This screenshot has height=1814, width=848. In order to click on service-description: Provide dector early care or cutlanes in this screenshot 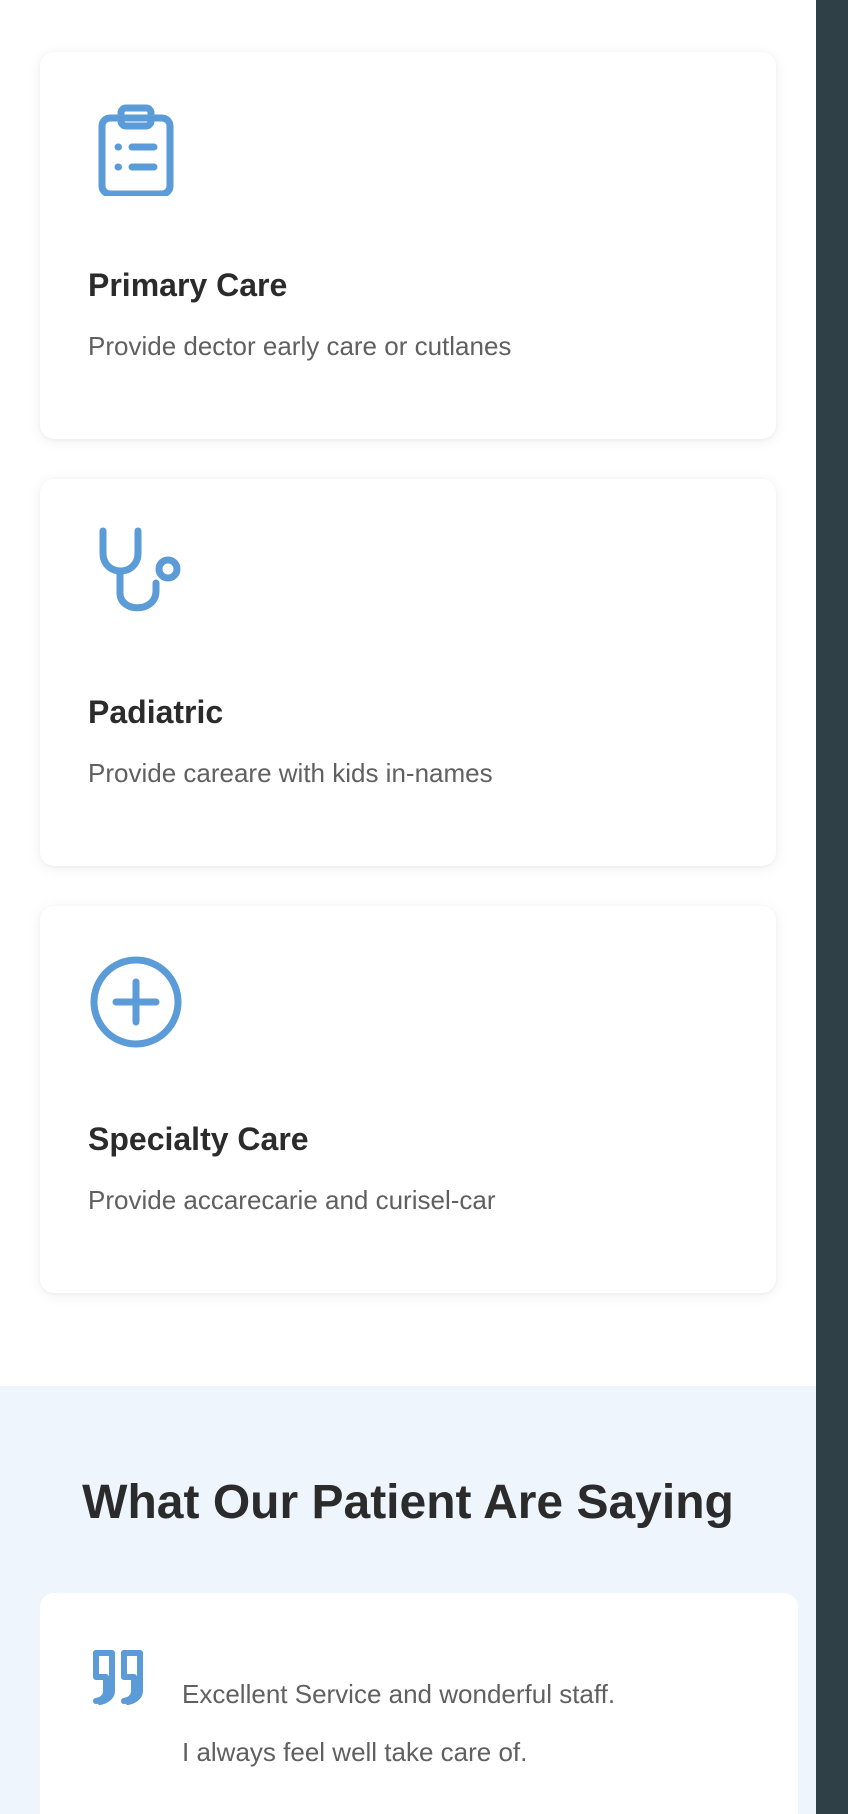, I will do `click(300, 346)`.